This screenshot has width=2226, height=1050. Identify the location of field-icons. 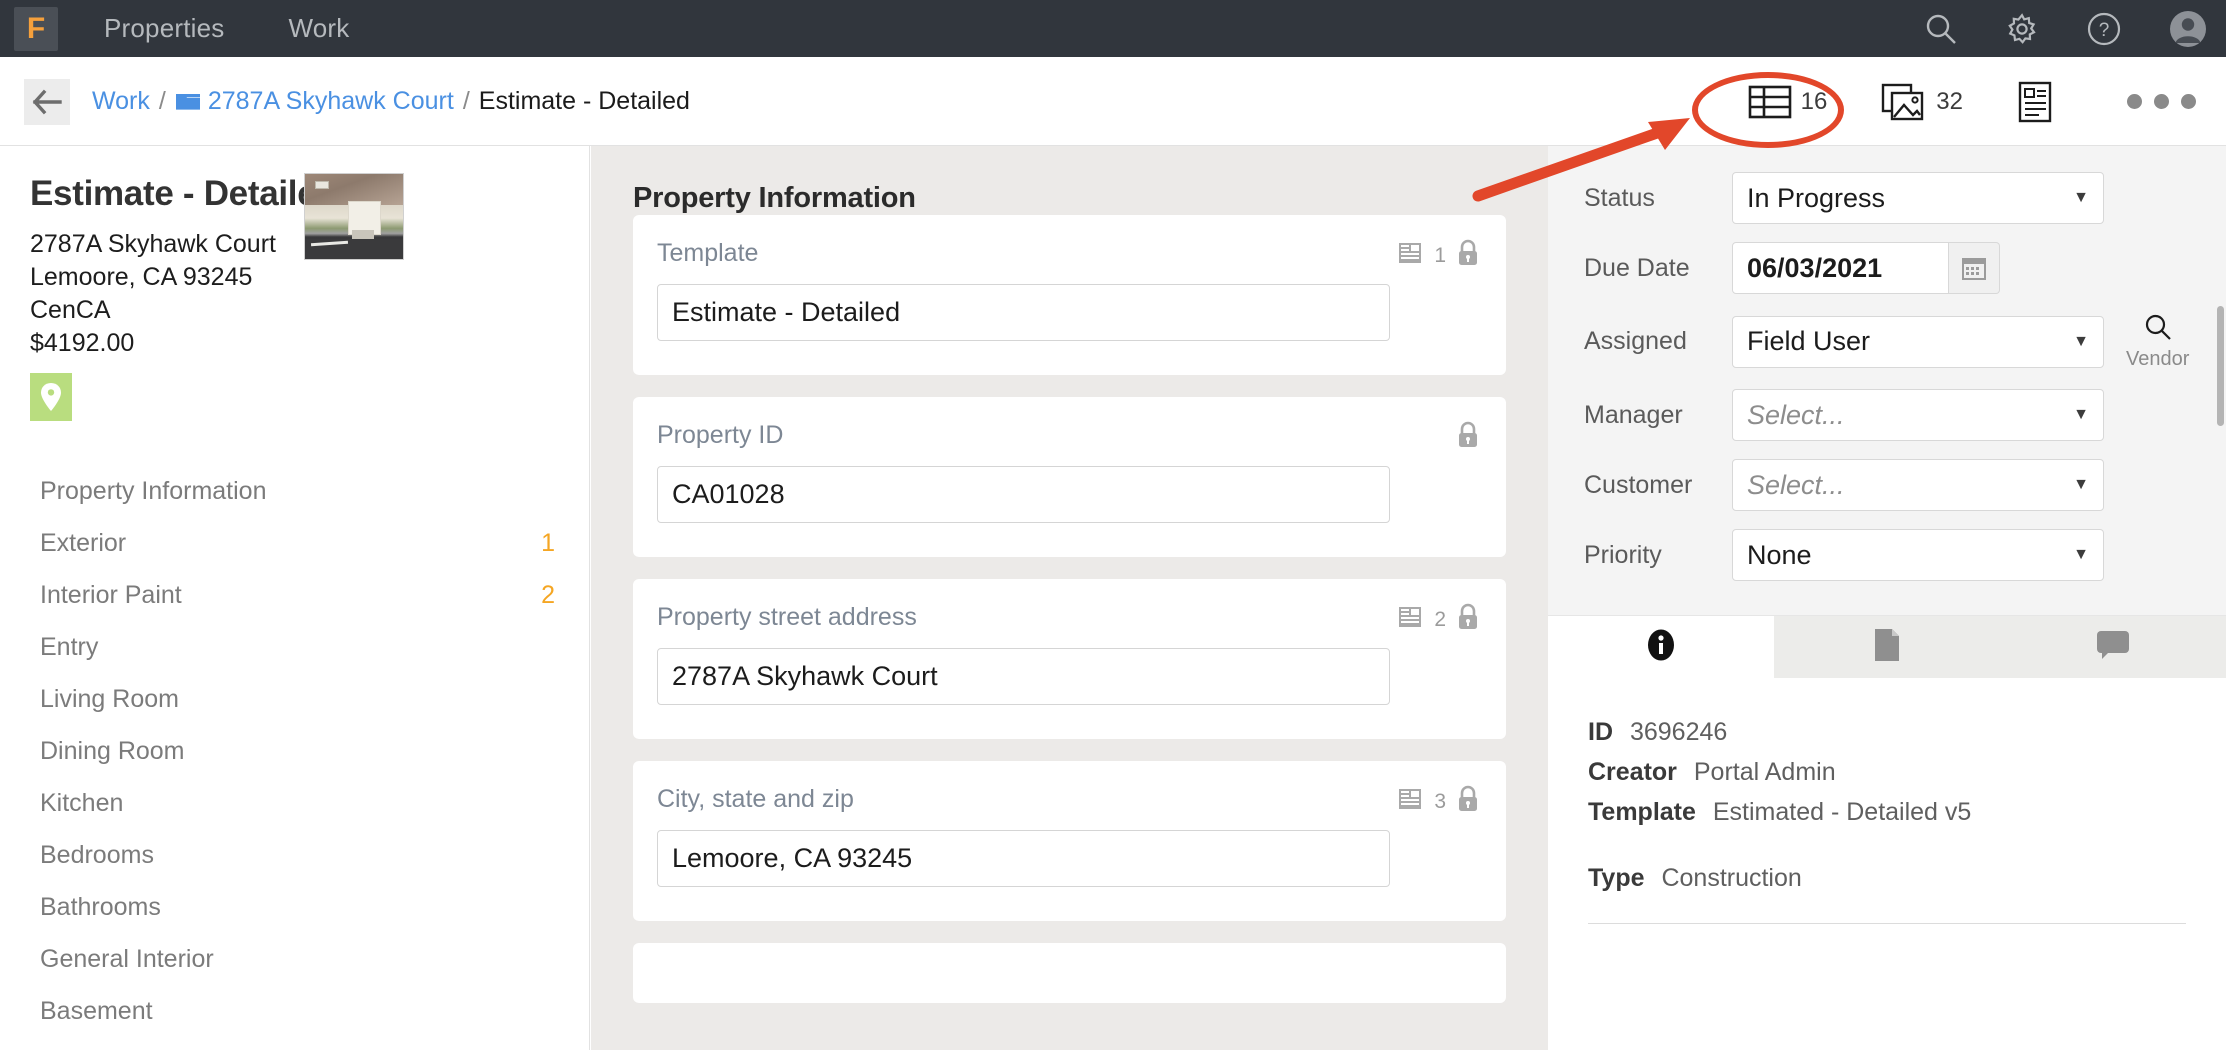
(1468, 437).